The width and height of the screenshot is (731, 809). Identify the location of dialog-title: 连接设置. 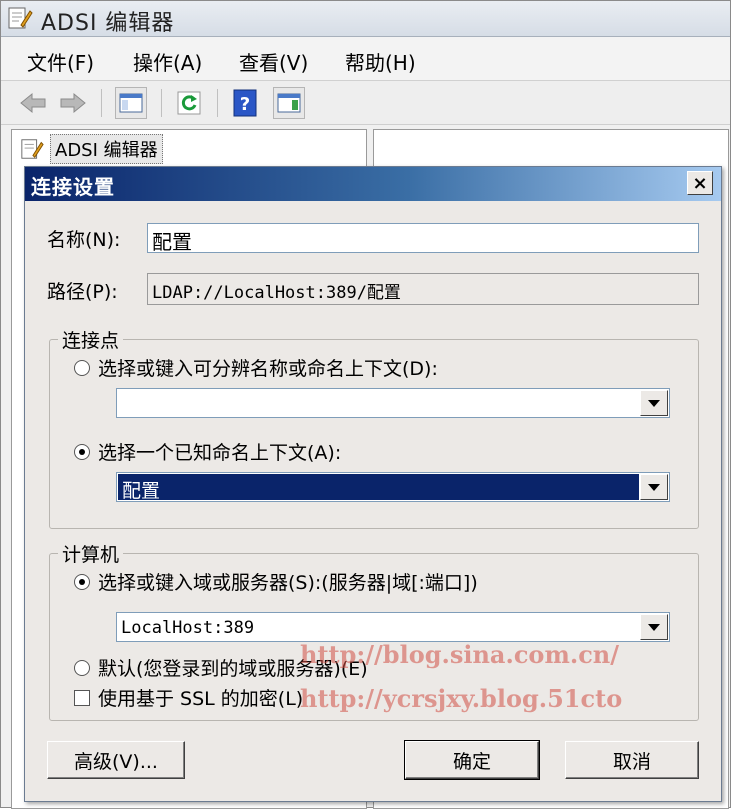
(73, 187).